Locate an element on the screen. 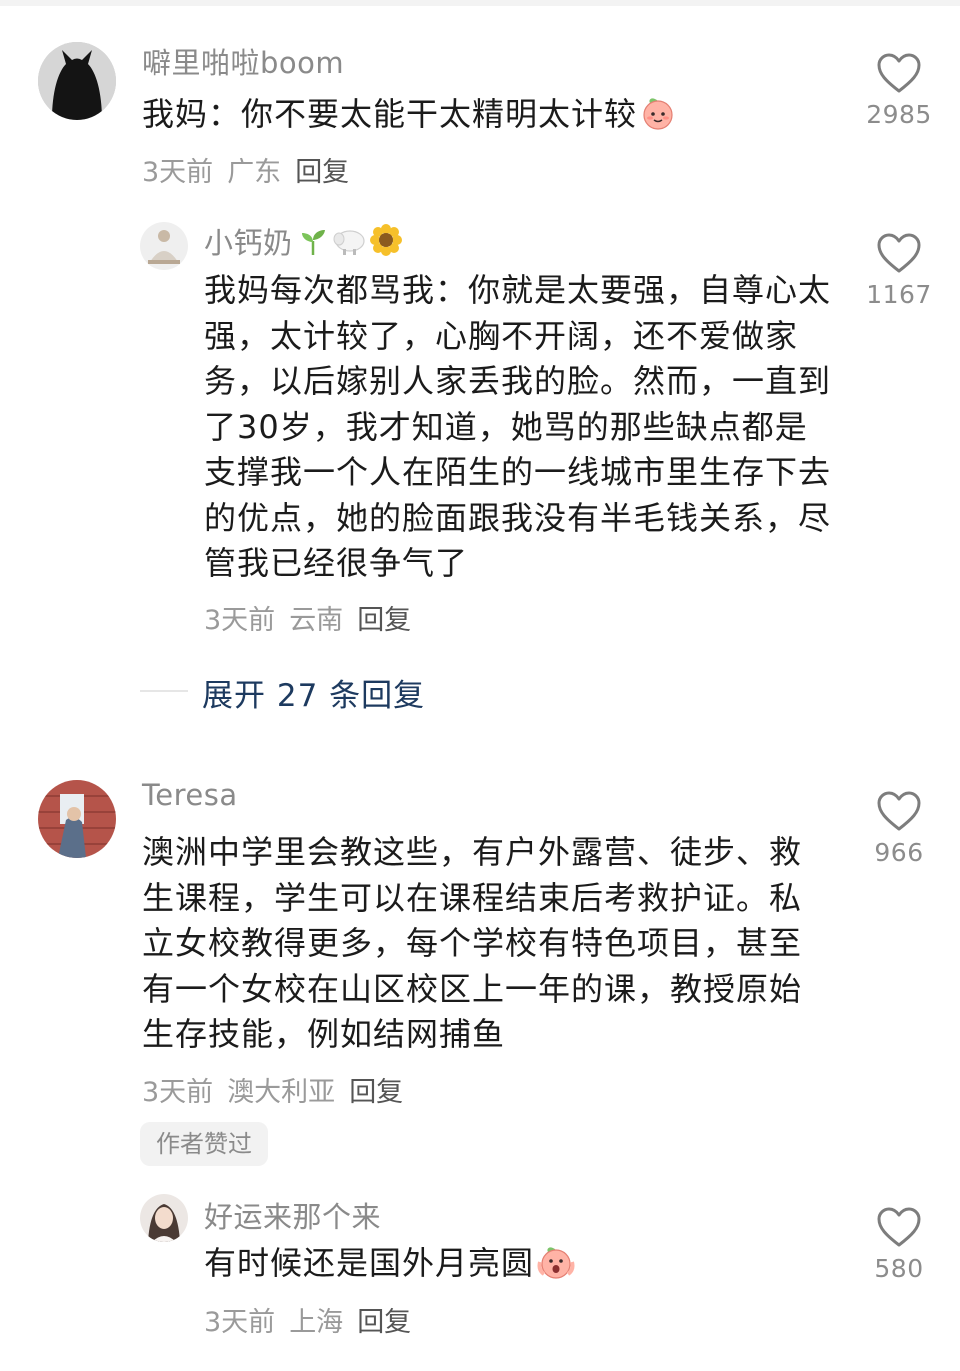 This screenshot has width=960, height=1371. comment-text: 有时候还是国外月亮圆 is located at coordinates (514, 1267).